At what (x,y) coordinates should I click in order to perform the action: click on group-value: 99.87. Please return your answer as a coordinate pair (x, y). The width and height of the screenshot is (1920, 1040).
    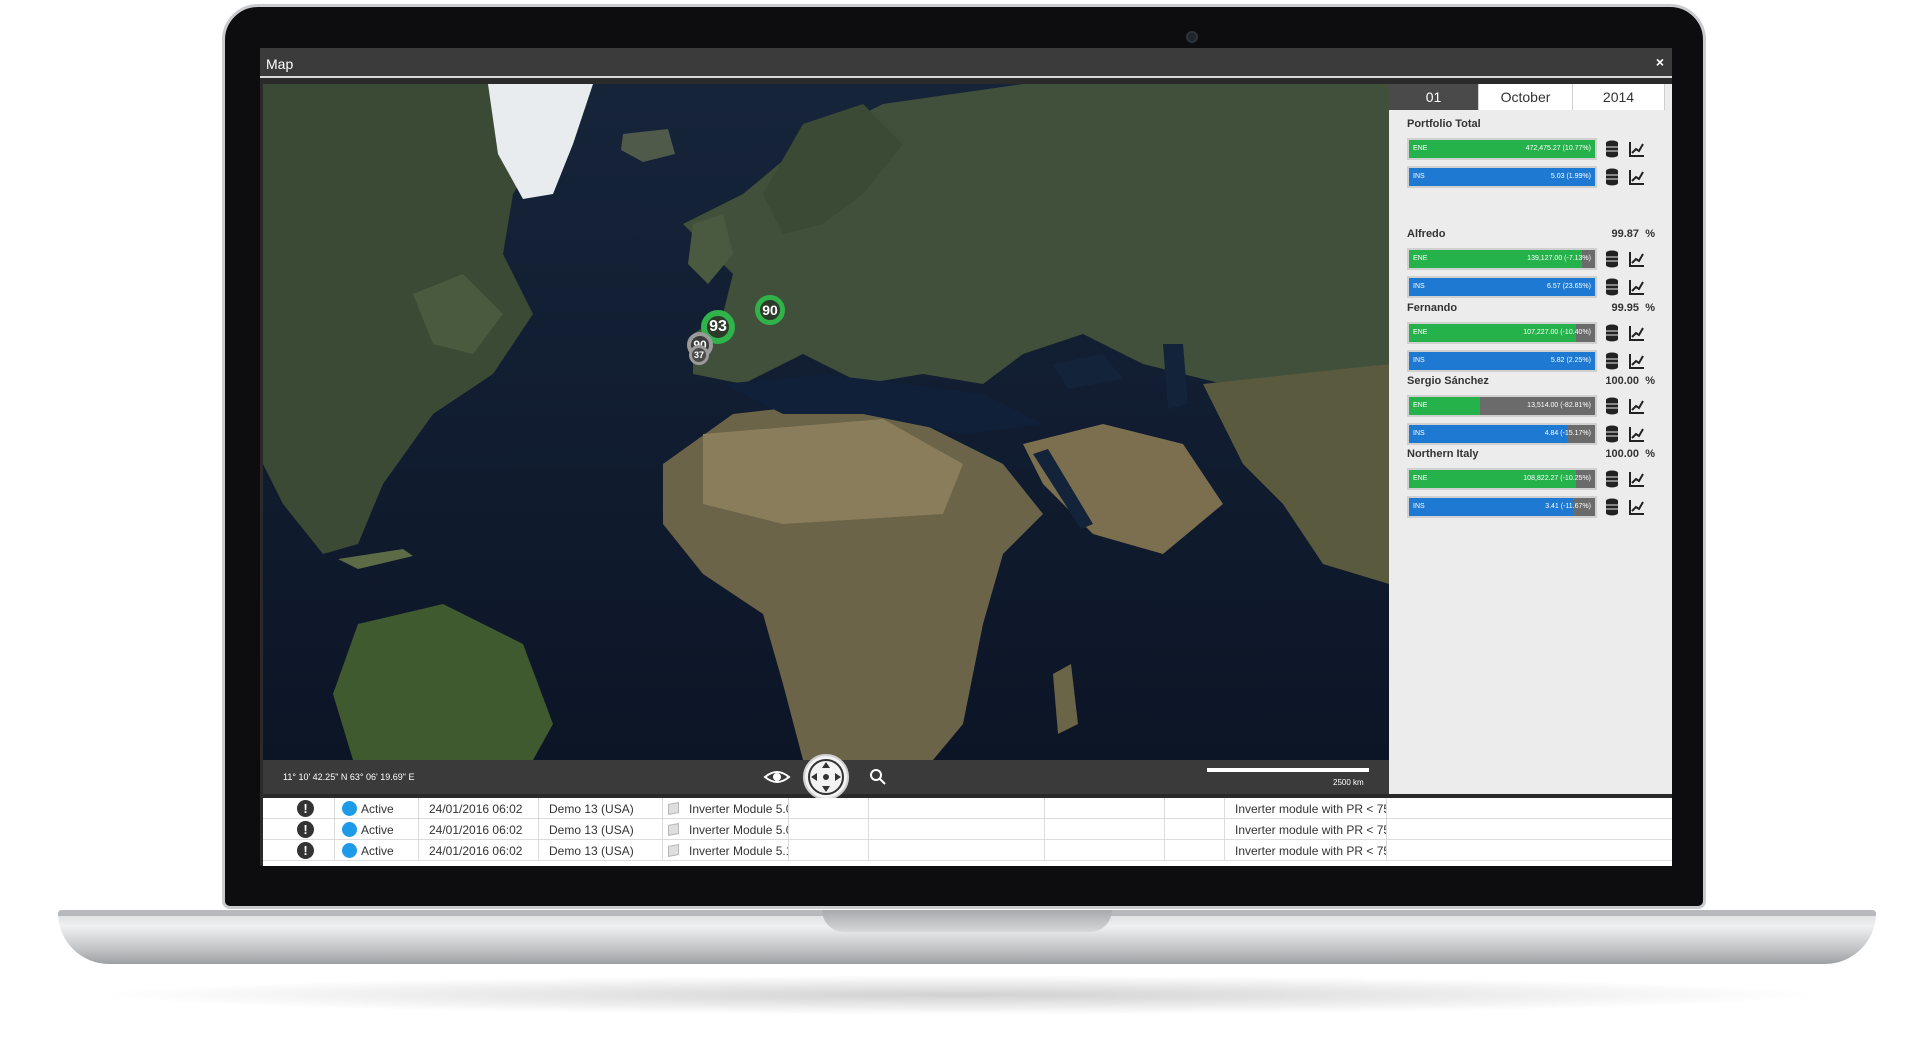
    Looking at the image, I should click on (1625, 234).